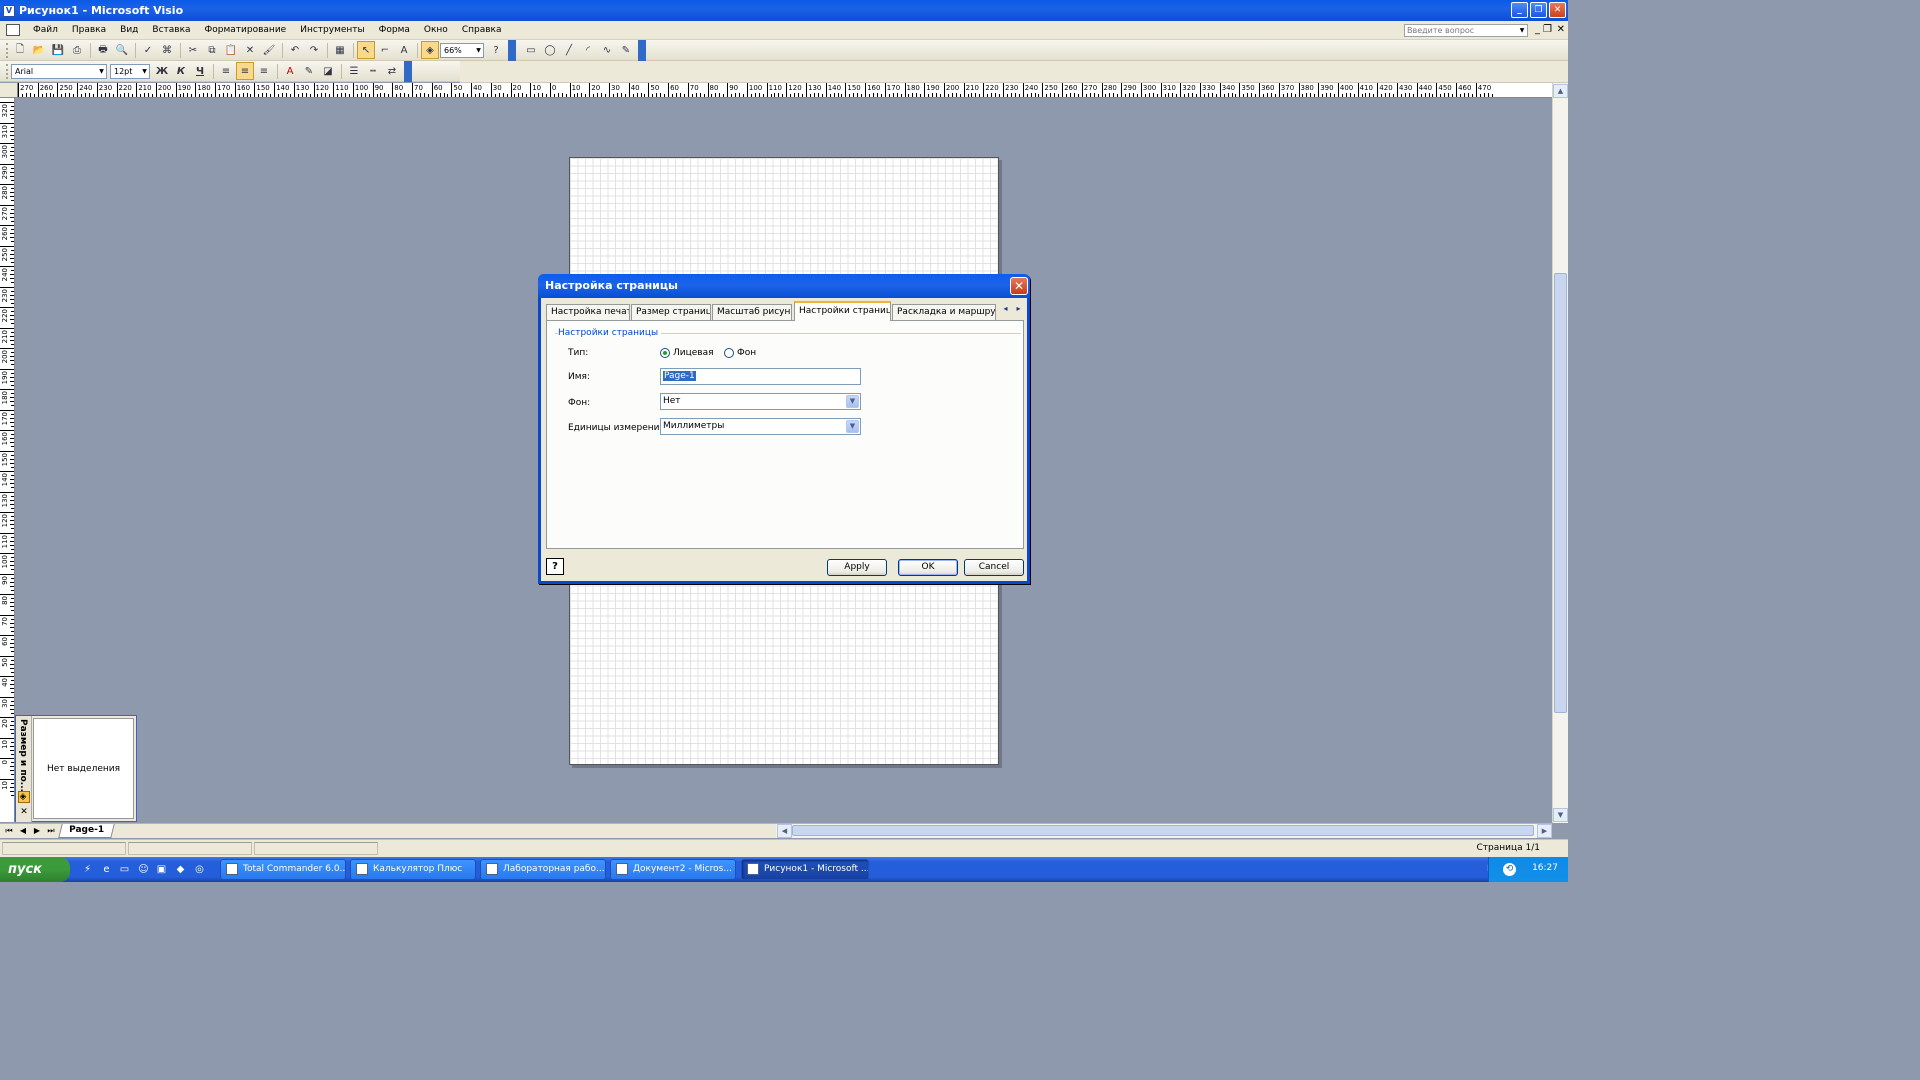  I want to click on restore-button: ❐, so click(1538, 10).